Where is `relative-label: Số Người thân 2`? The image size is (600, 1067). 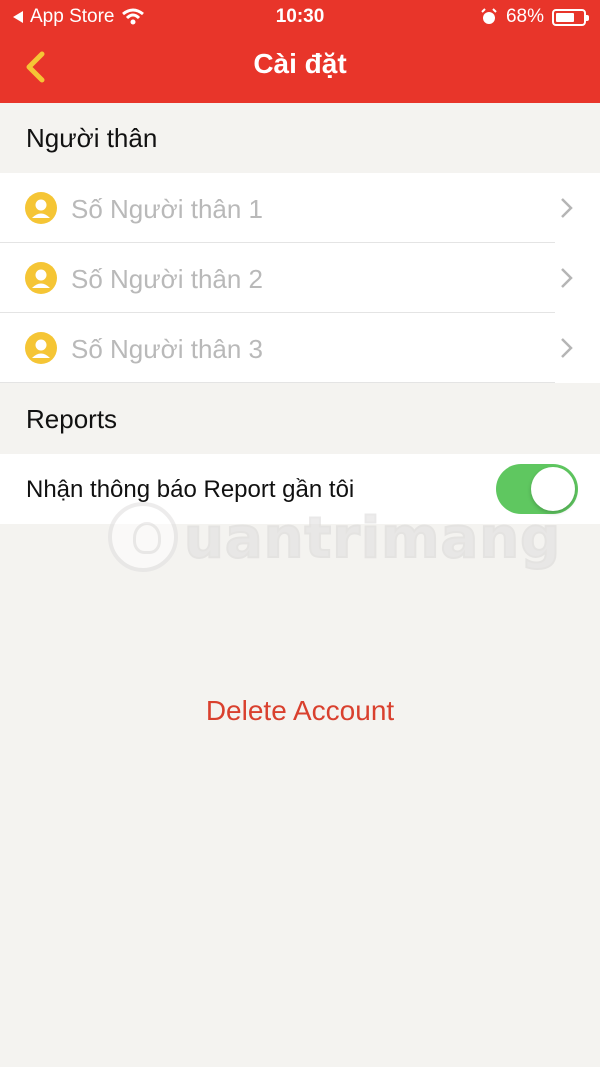
relative-label: Số Người thân 2 is located at coordinates (167, 279).